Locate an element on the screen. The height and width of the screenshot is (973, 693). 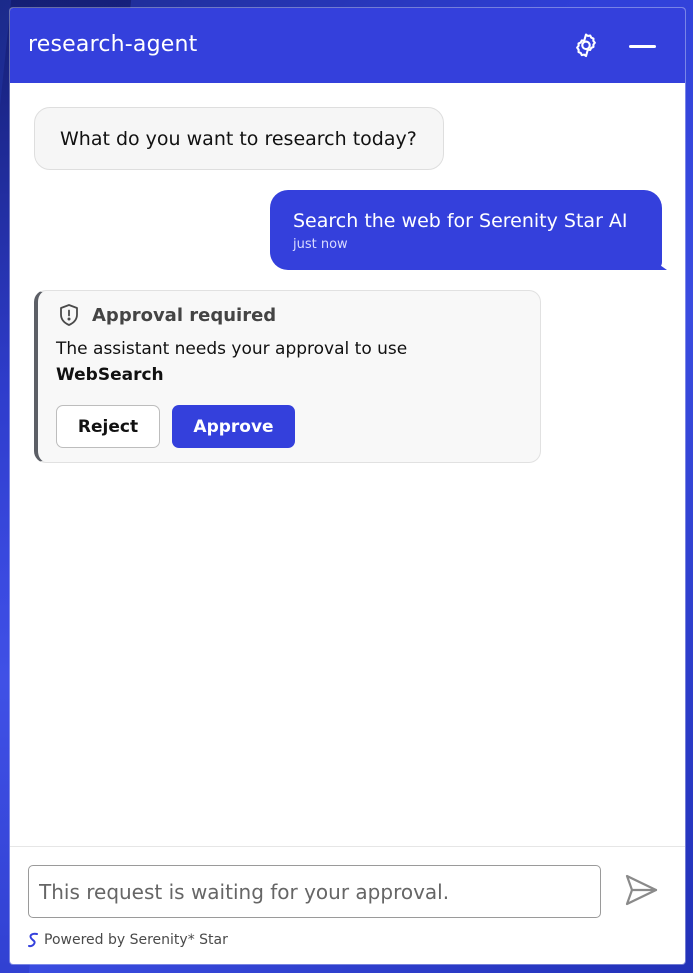
approval-tool-name: WebSearch is located at coordinates (110, 375).